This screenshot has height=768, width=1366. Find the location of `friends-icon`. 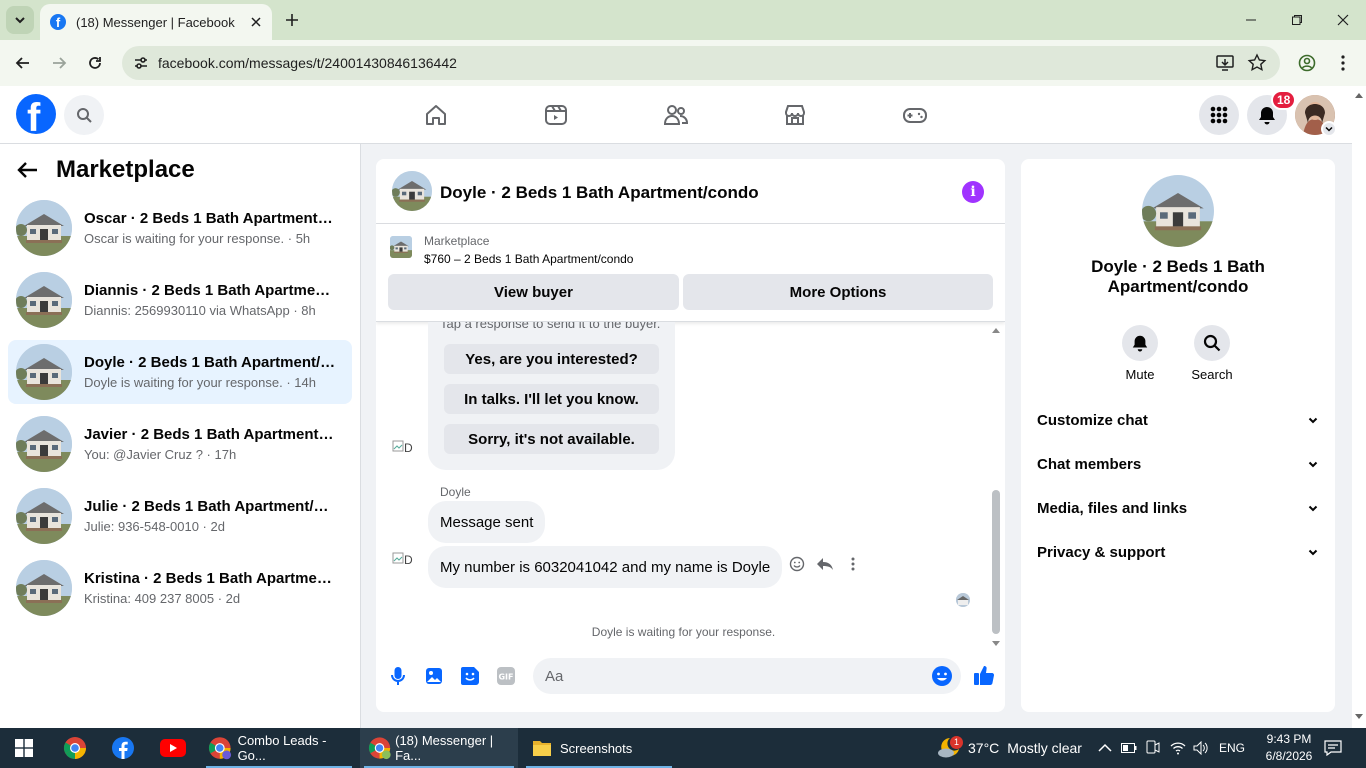

friends-icon is located at coordinates (676, 115).